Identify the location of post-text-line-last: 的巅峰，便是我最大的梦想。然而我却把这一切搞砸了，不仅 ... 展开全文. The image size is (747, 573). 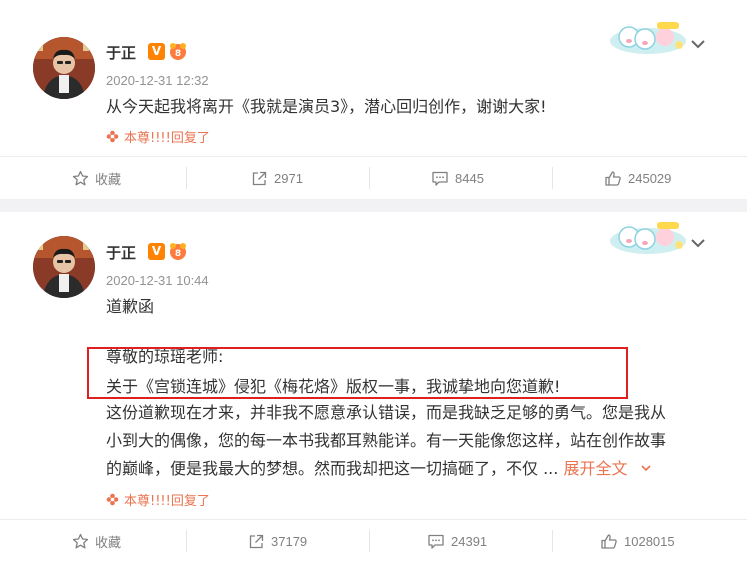
(379, 469).